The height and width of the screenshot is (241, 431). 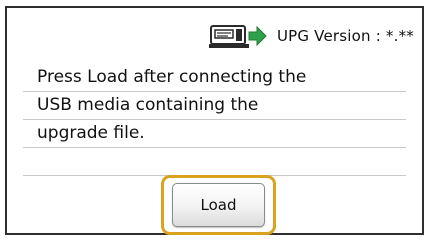 What do you see at coordinates (214, 134) in the screenshot?
I see `message-line: upgrade file.` at bounding box center [214, 134].